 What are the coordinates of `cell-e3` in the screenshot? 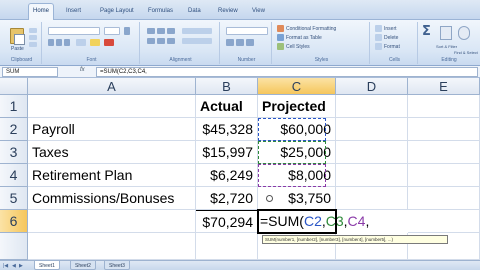 It's located at (444, 152).